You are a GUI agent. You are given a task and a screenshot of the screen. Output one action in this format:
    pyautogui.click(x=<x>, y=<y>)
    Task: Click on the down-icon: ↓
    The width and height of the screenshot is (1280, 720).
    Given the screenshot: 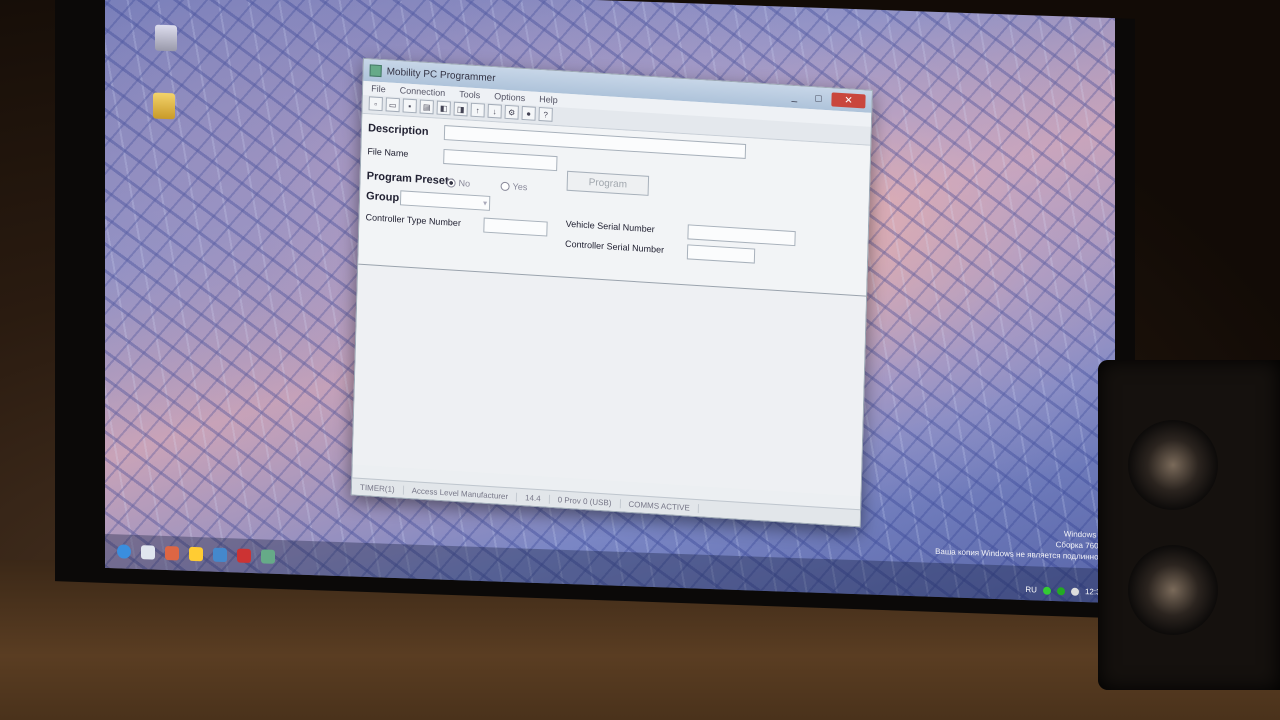 What is the action you would take?
    pyautogui.click(x=494, y=111)
    